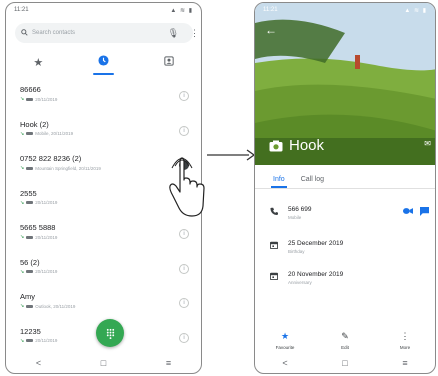  What do you see at coordinates (173, 33) in the screenshot?
I see `mic-icon: 🎙` at bounding box center [173, 33].